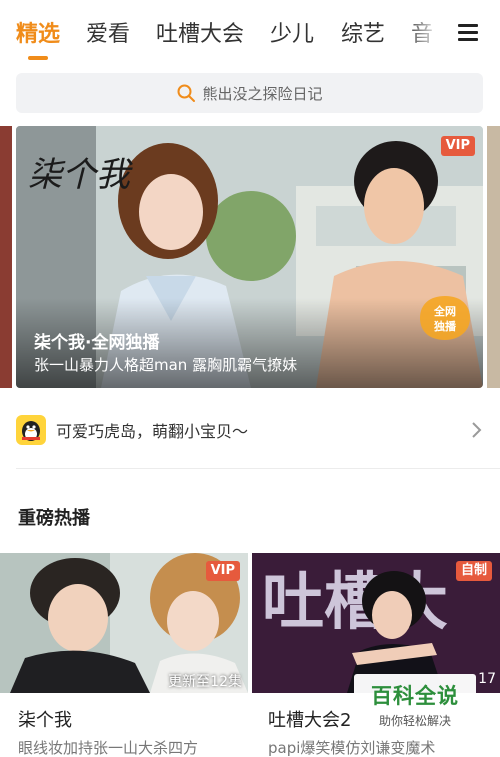  Describe the element at coordinates (469, 32) in the screenshot. I see `menu-icon` at that location.